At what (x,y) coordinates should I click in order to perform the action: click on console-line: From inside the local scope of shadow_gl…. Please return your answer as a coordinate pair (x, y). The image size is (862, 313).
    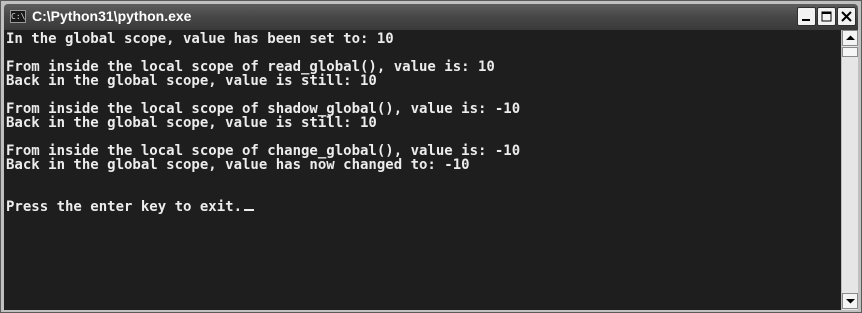
    Looking at the image, I should click on (263, 109).